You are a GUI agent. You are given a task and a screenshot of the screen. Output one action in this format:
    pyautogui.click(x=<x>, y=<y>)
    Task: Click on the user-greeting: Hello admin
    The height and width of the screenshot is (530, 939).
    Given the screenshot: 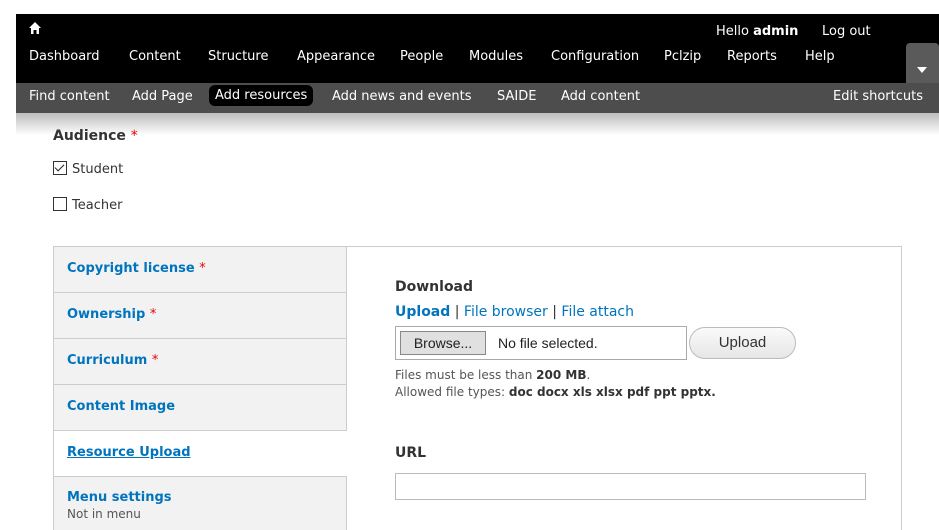 What is the action you would take?
    pyautogui.click(x=757, y=31)
    